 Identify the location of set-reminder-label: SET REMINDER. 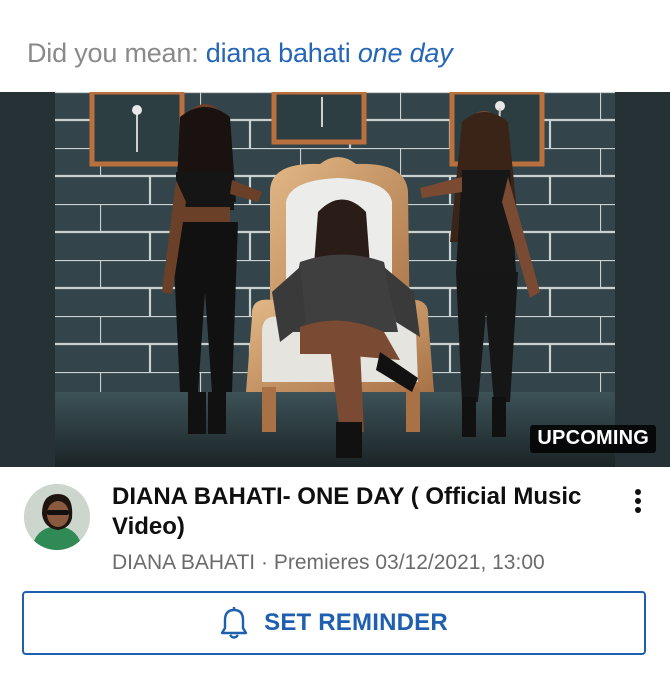
(356, 622).